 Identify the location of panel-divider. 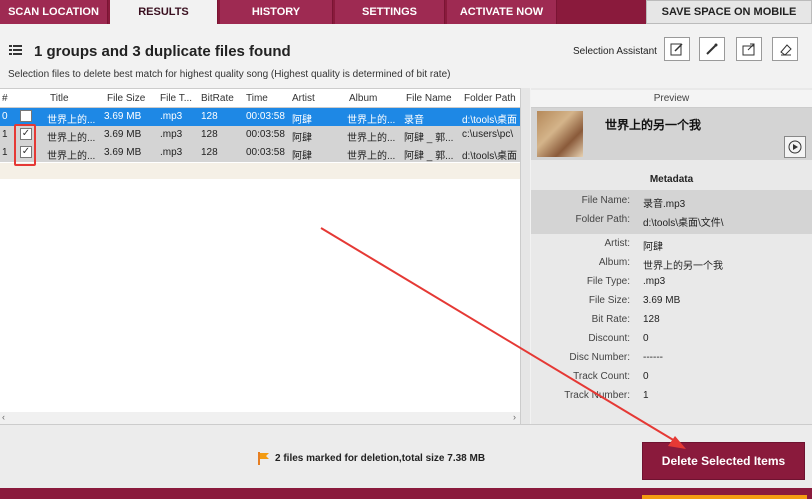
(525, 256).